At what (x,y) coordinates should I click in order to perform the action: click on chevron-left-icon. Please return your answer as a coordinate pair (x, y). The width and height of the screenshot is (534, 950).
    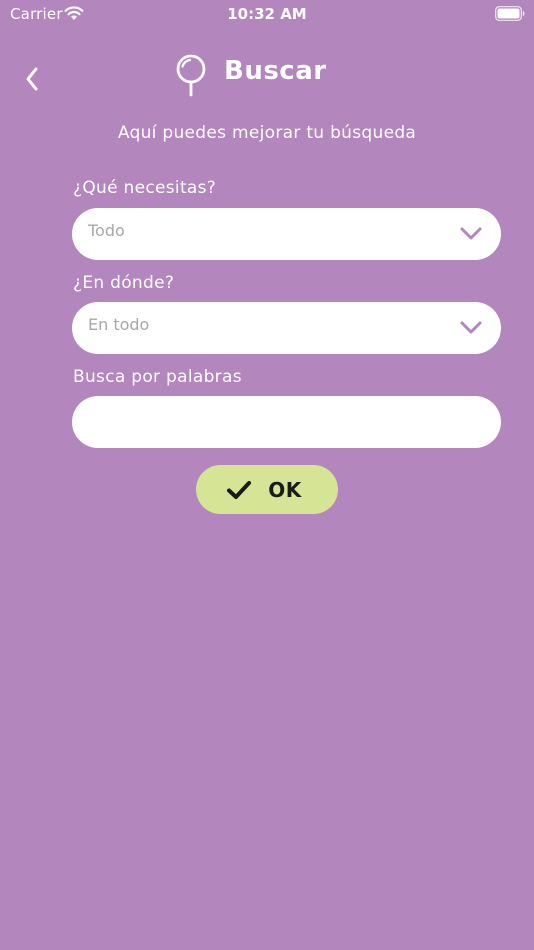
    Looking at the image, I should click on (32, 79).